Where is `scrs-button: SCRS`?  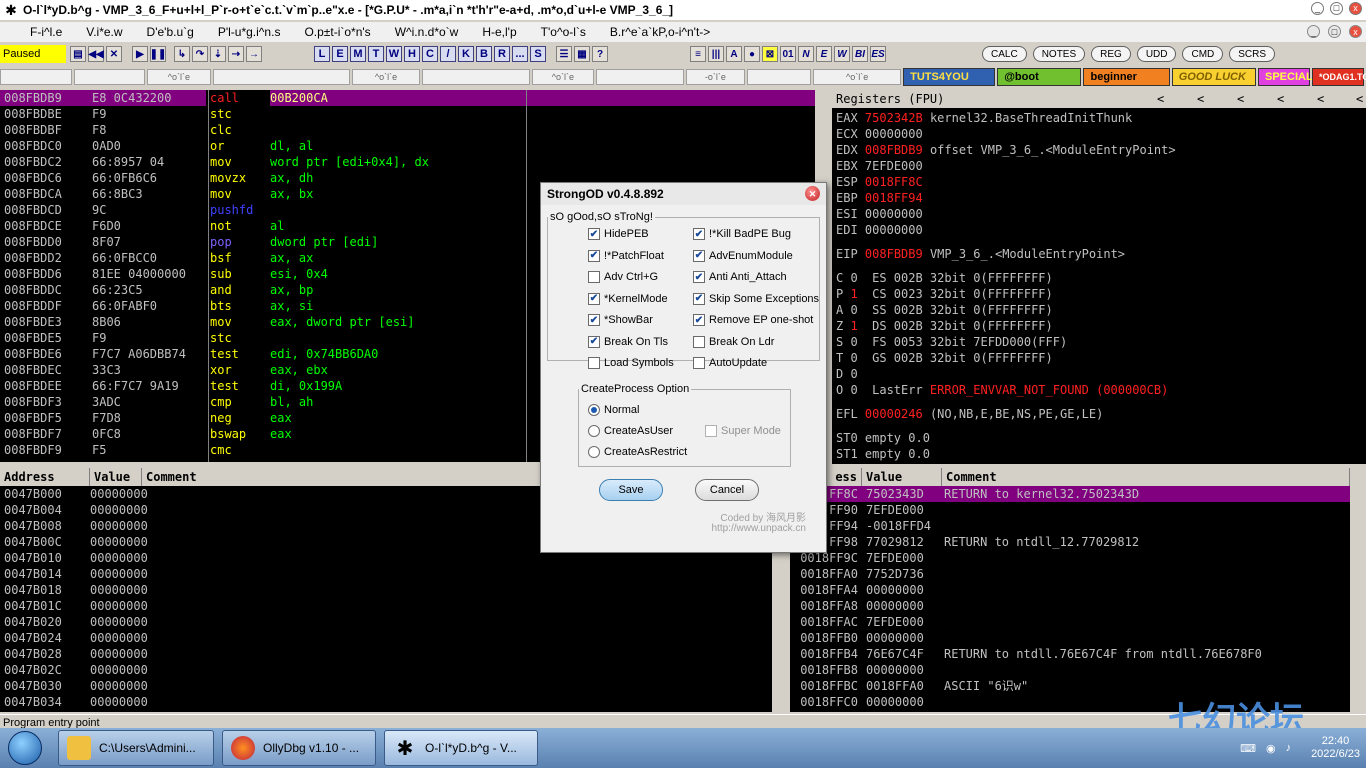
scrs-button: SCRS is located at coordinates (1252, 54).